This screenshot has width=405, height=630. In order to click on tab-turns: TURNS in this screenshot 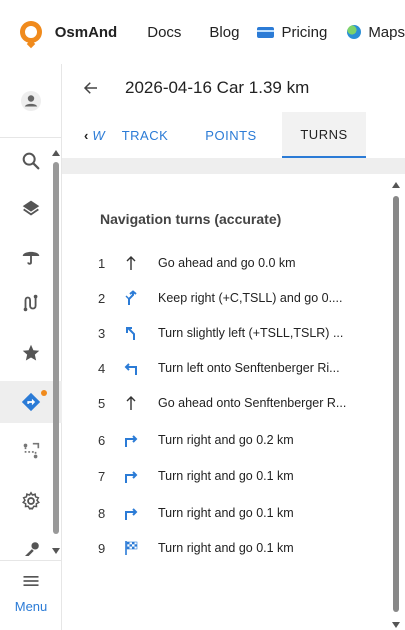, I will do `click(324, 135)`.